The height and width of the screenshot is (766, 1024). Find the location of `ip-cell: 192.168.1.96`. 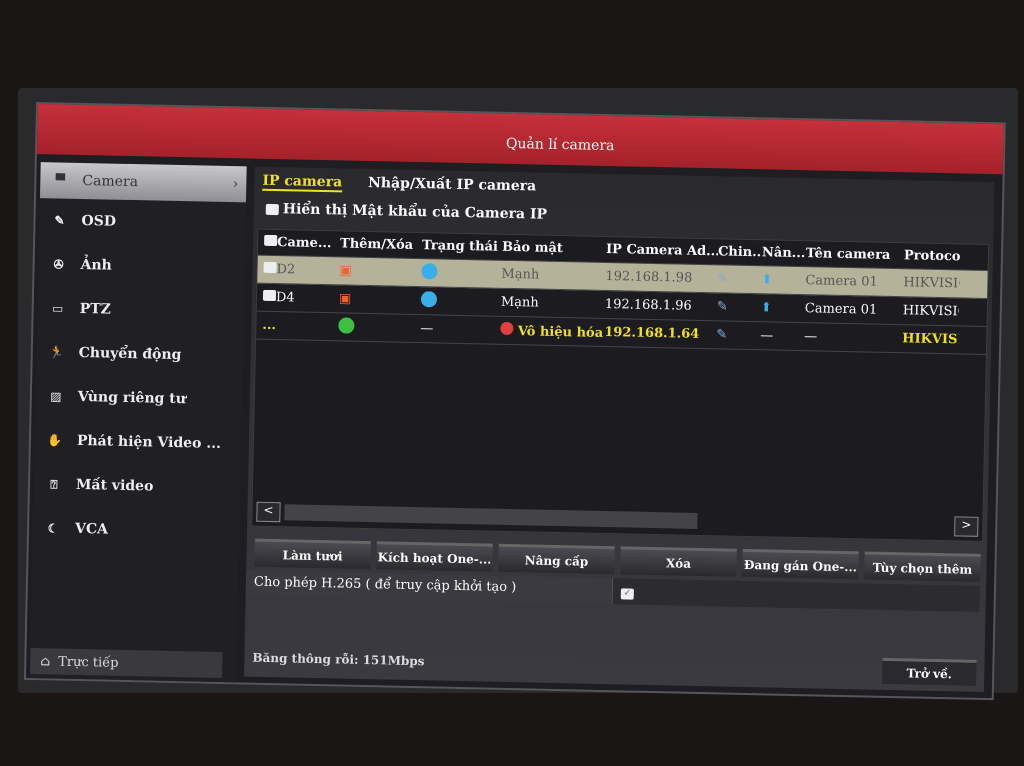

ip-cell: 192.168.1.96 is located at coordinates (648, 305).